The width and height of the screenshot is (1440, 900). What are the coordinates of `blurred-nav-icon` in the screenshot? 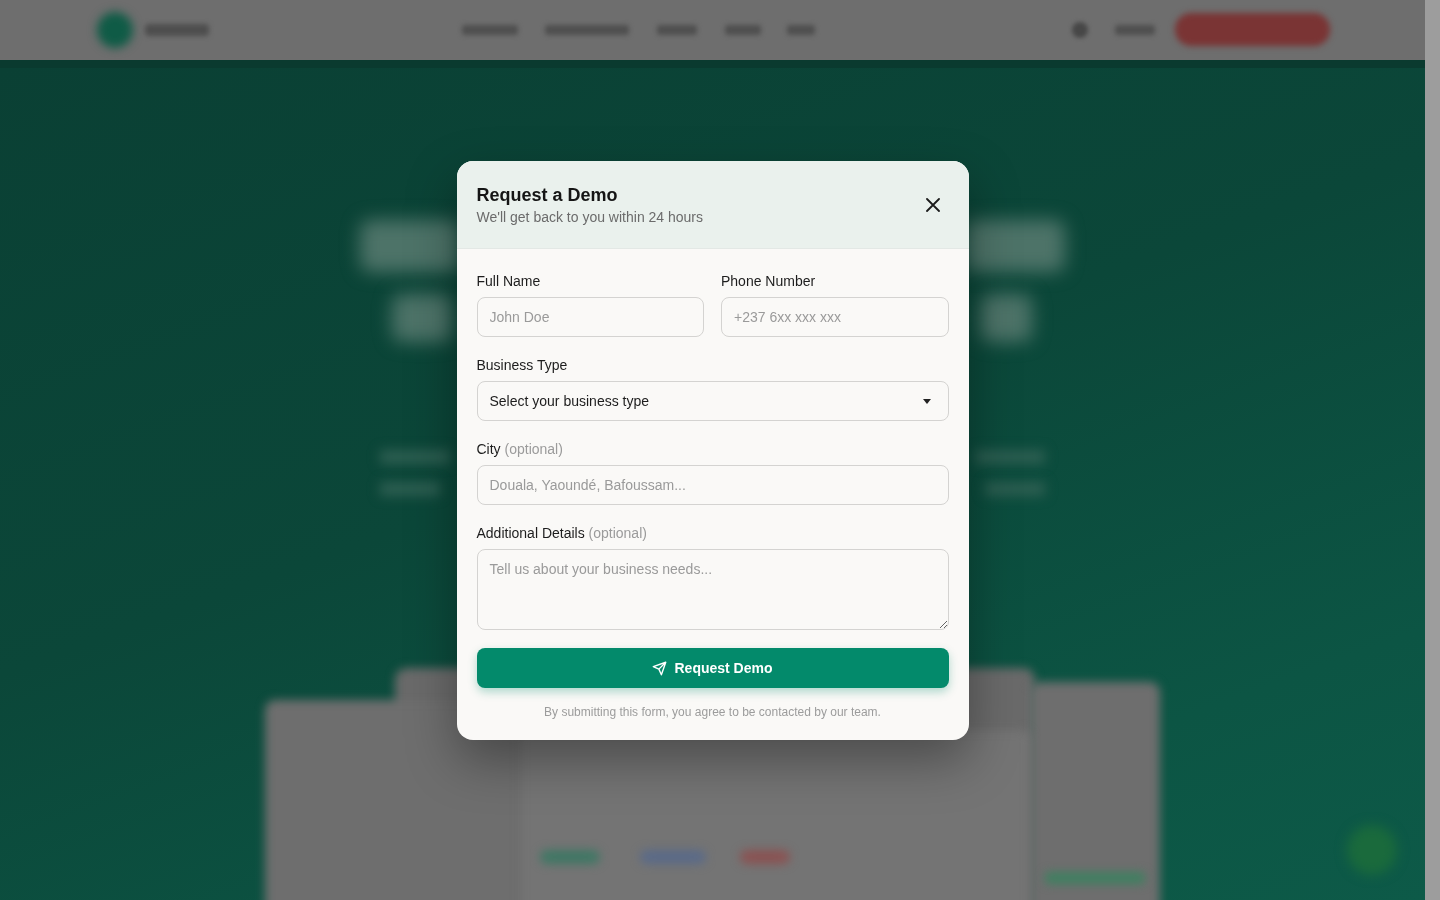 It's located at (1080, 30).